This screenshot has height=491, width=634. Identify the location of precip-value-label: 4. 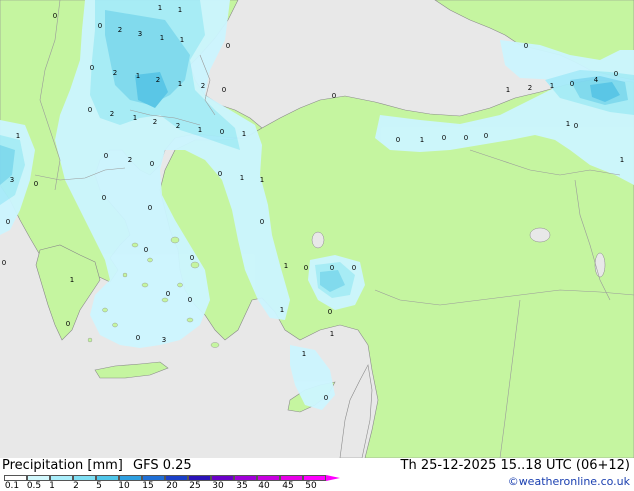
(596, 80).